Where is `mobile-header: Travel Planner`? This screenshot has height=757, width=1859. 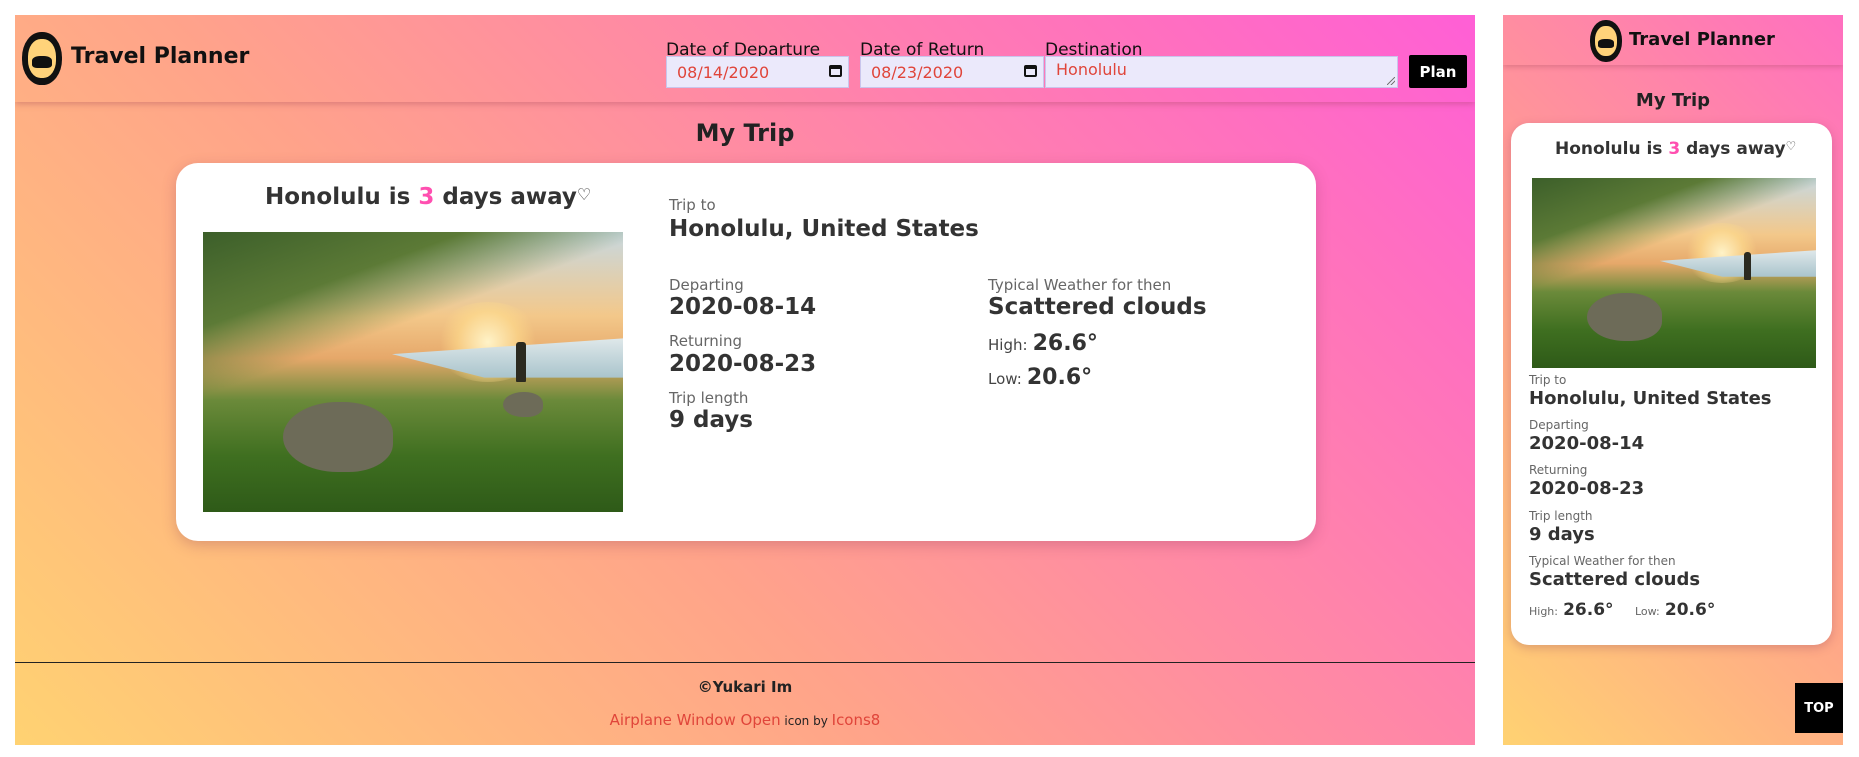
mobile-header: Travel Planner is located at coordinates (1673, 40).